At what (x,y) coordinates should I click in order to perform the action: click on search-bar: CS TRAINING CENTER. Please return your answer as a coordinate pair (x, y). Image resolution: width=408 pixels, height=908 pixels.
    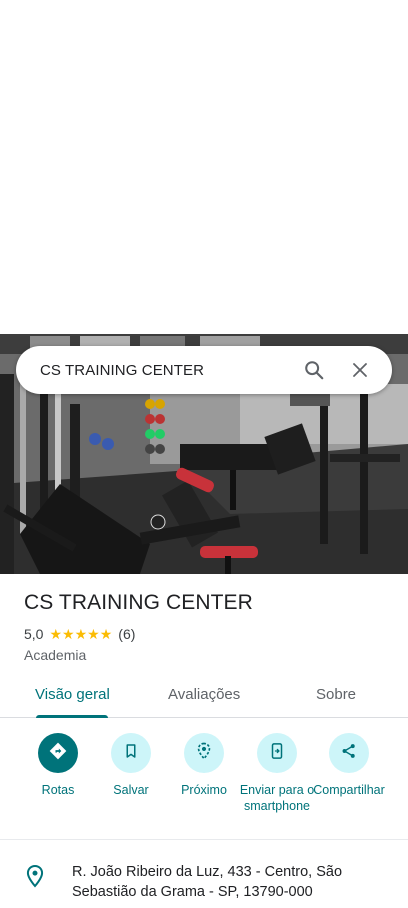
    Looking at the image, I should click on (204, 370).